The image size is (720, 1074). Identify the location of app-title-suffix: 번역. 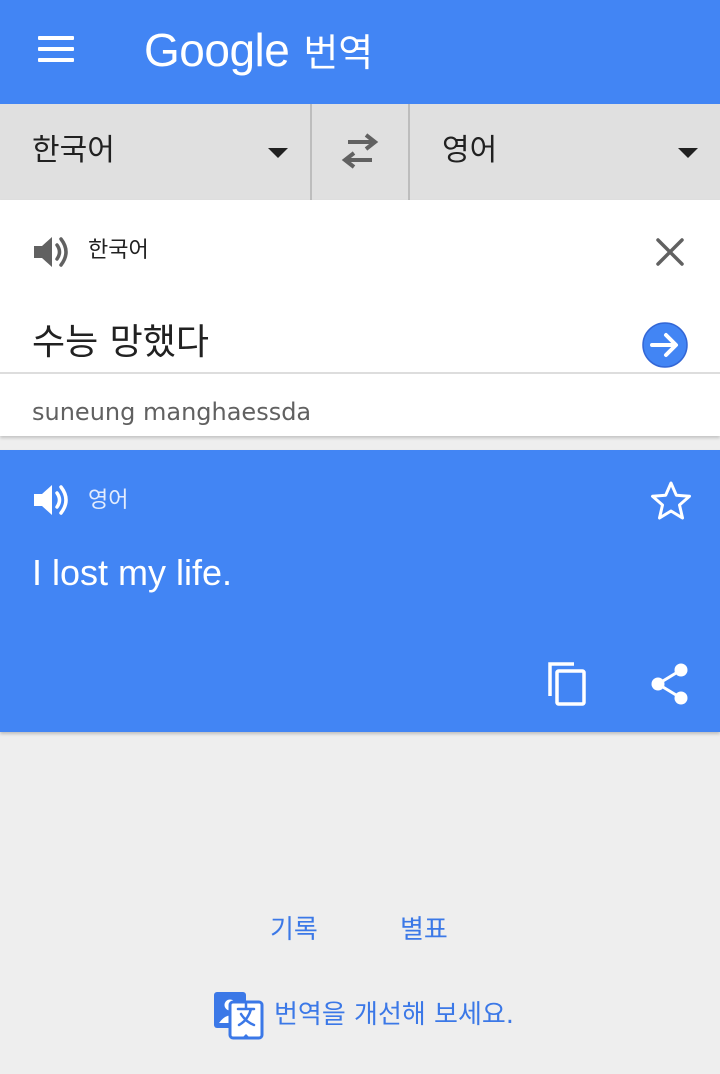
(338, 53).